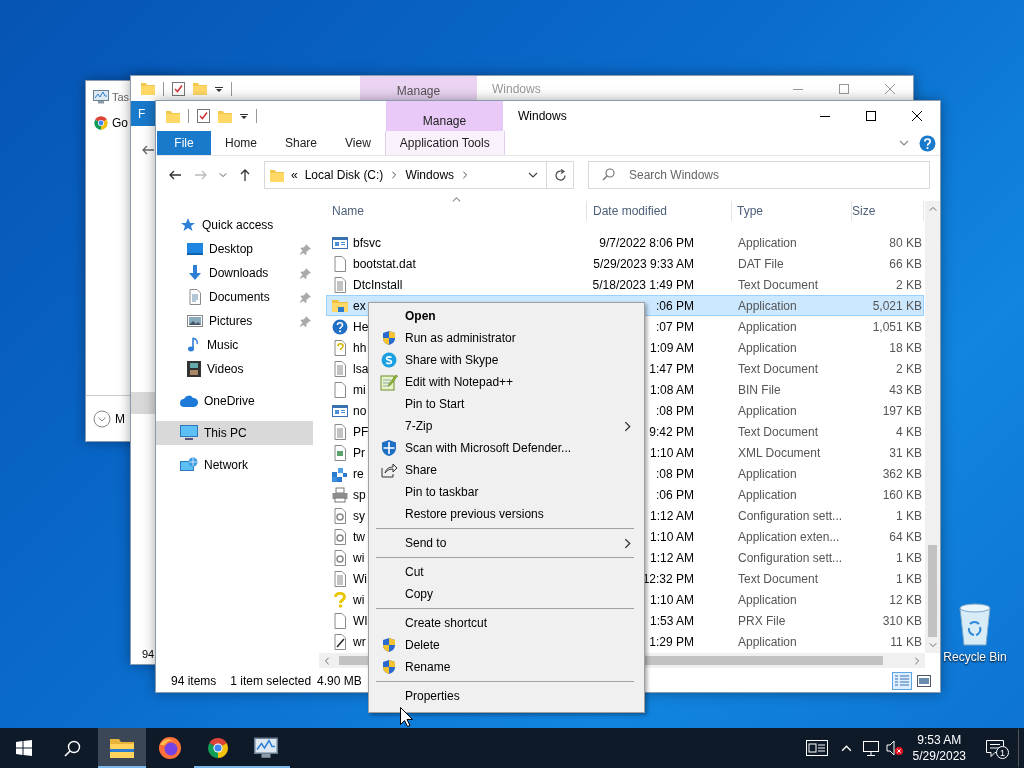 The height and width of the screenshot is (768, 1024). Describe the element at coordinates (359, 452) in the screenshot. I see `file-name: Pr` at that location.